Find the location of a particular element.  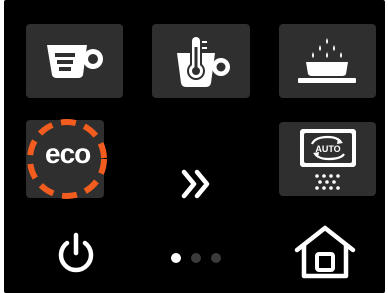

cup-temperature-tile is located at coordinates (201, 61).